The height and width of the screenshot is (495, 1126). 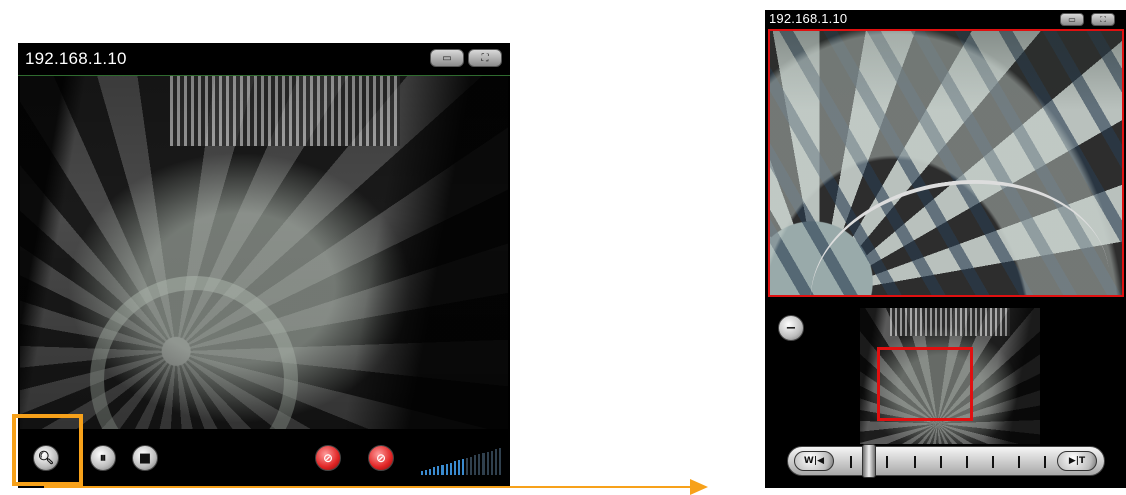 I want to click on title-bar: 192.168.1.10 ▭ ⛶, so click(x=264, y=59).